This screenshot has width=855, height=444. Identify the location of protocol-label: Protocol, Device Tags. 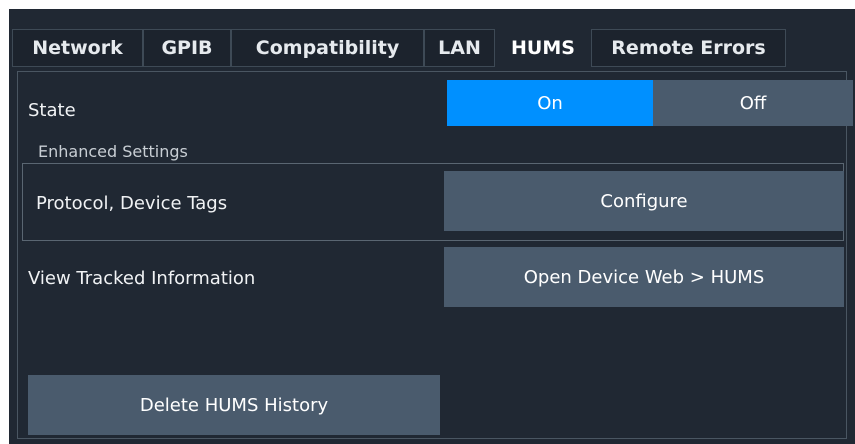
(132, 203).